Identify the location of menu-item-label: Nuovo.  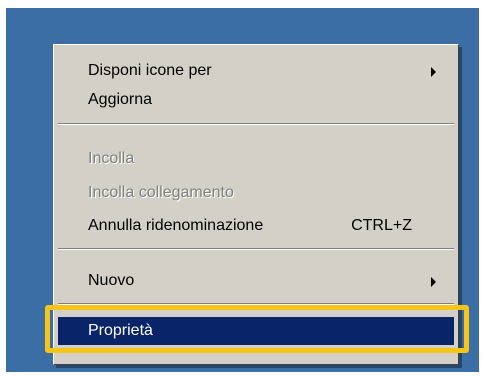
(111, 280).